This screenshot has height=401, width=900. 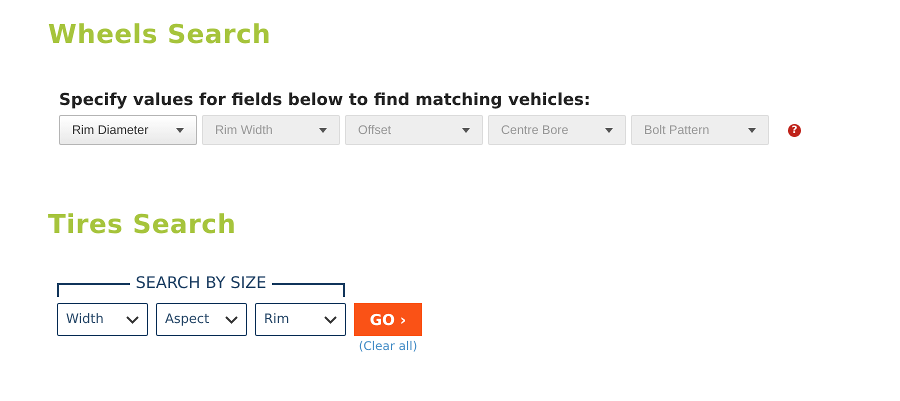 I want to click on select-field: Width, so click(x=102, y=319).